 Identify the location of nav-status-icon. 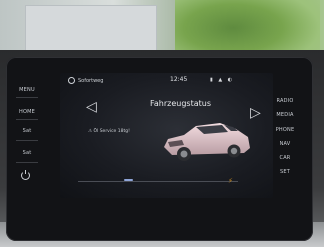
(71, 80).